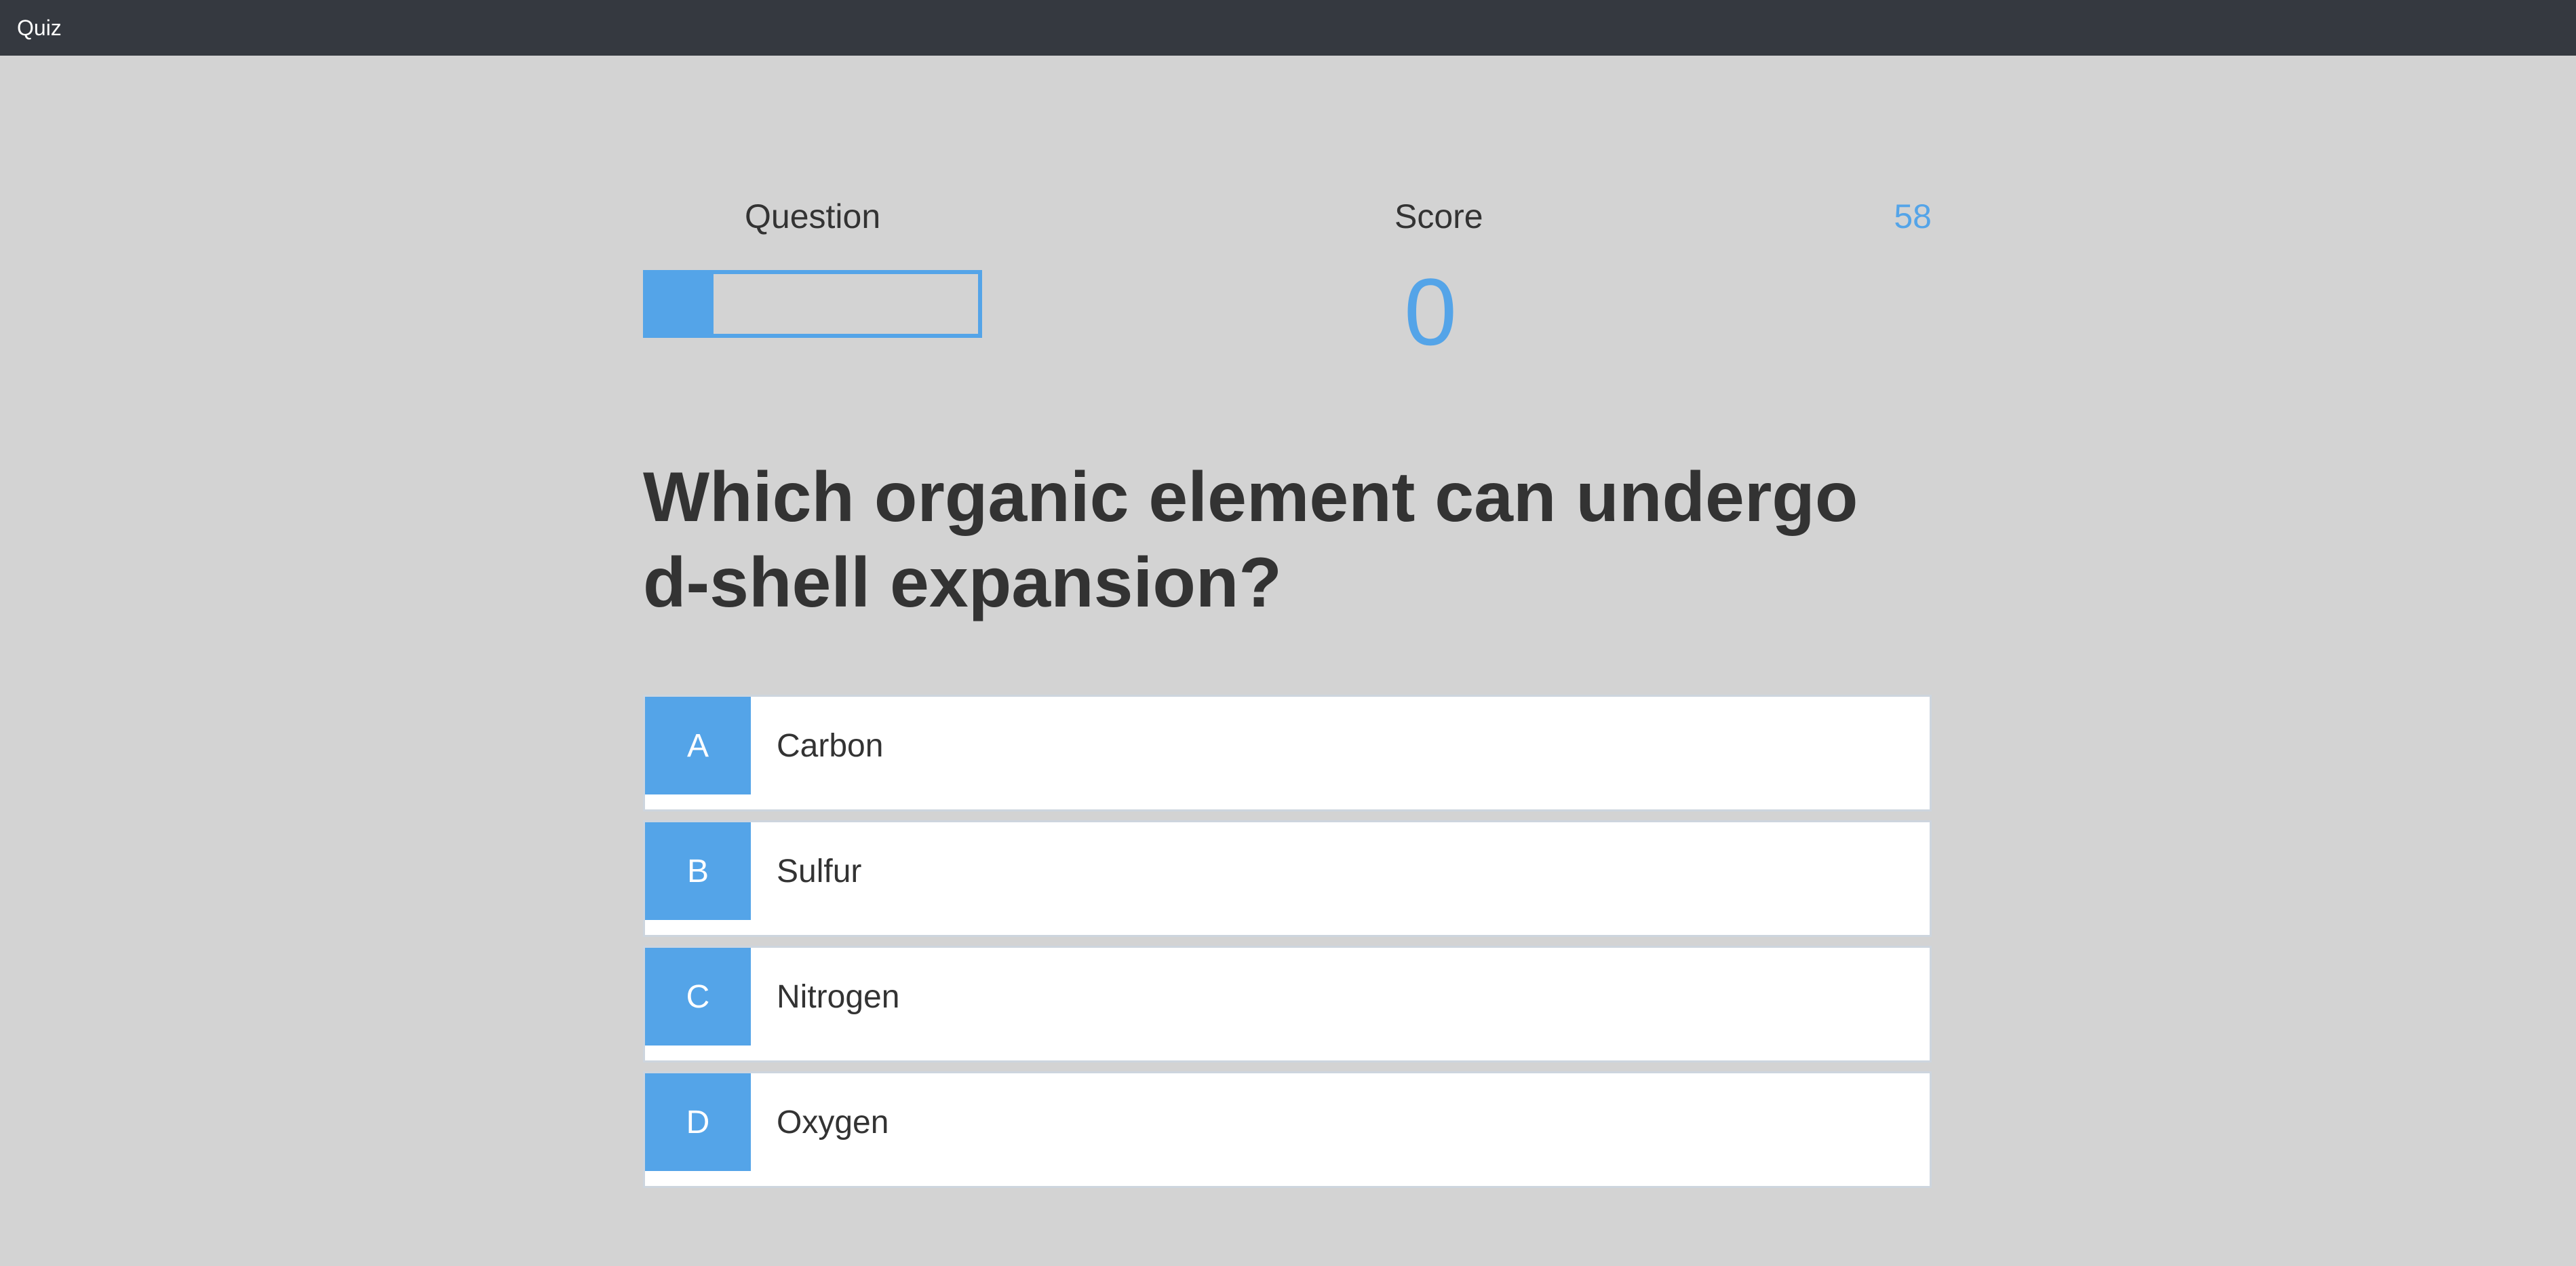 This screenshot has width=2576, height=1266. Describe the element at coordinates (1430, 311) in the screenshot. I see `score-value: 0` at that location.